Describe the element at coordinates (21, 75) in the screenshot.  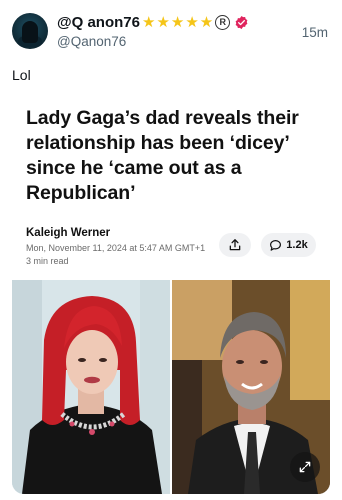
I see `tweet-text: Lol` at that location.